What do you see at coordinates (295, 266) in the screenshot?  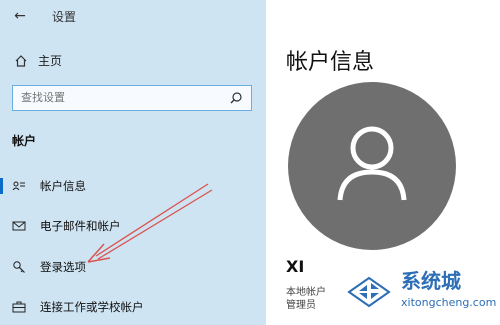 I see `user-name: XI` at bounding box center [295, 266].